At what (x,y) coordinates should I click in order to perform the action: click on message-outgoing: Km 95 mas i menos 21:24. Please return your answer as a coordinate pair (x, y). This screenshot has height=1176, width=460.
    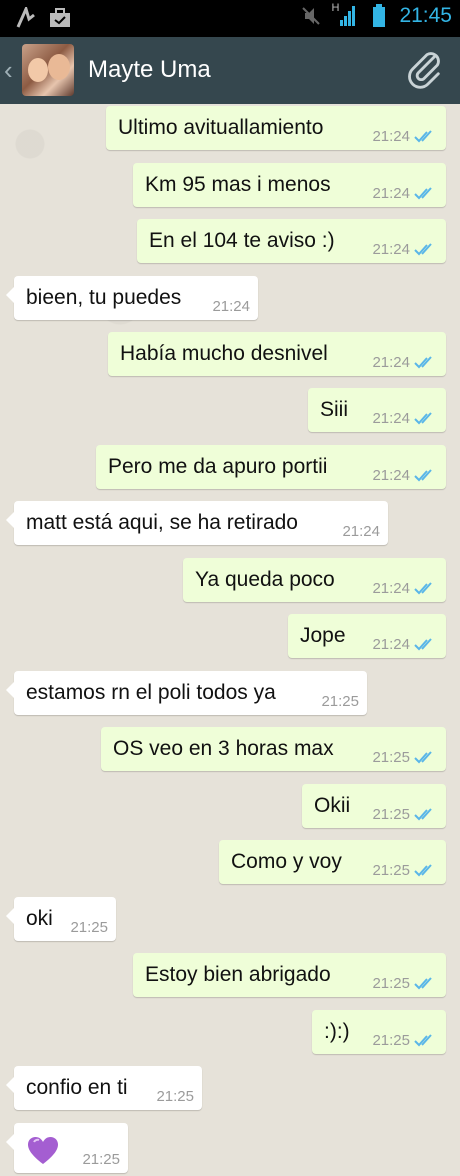
    Looking at the image, I should click on (289, 185).